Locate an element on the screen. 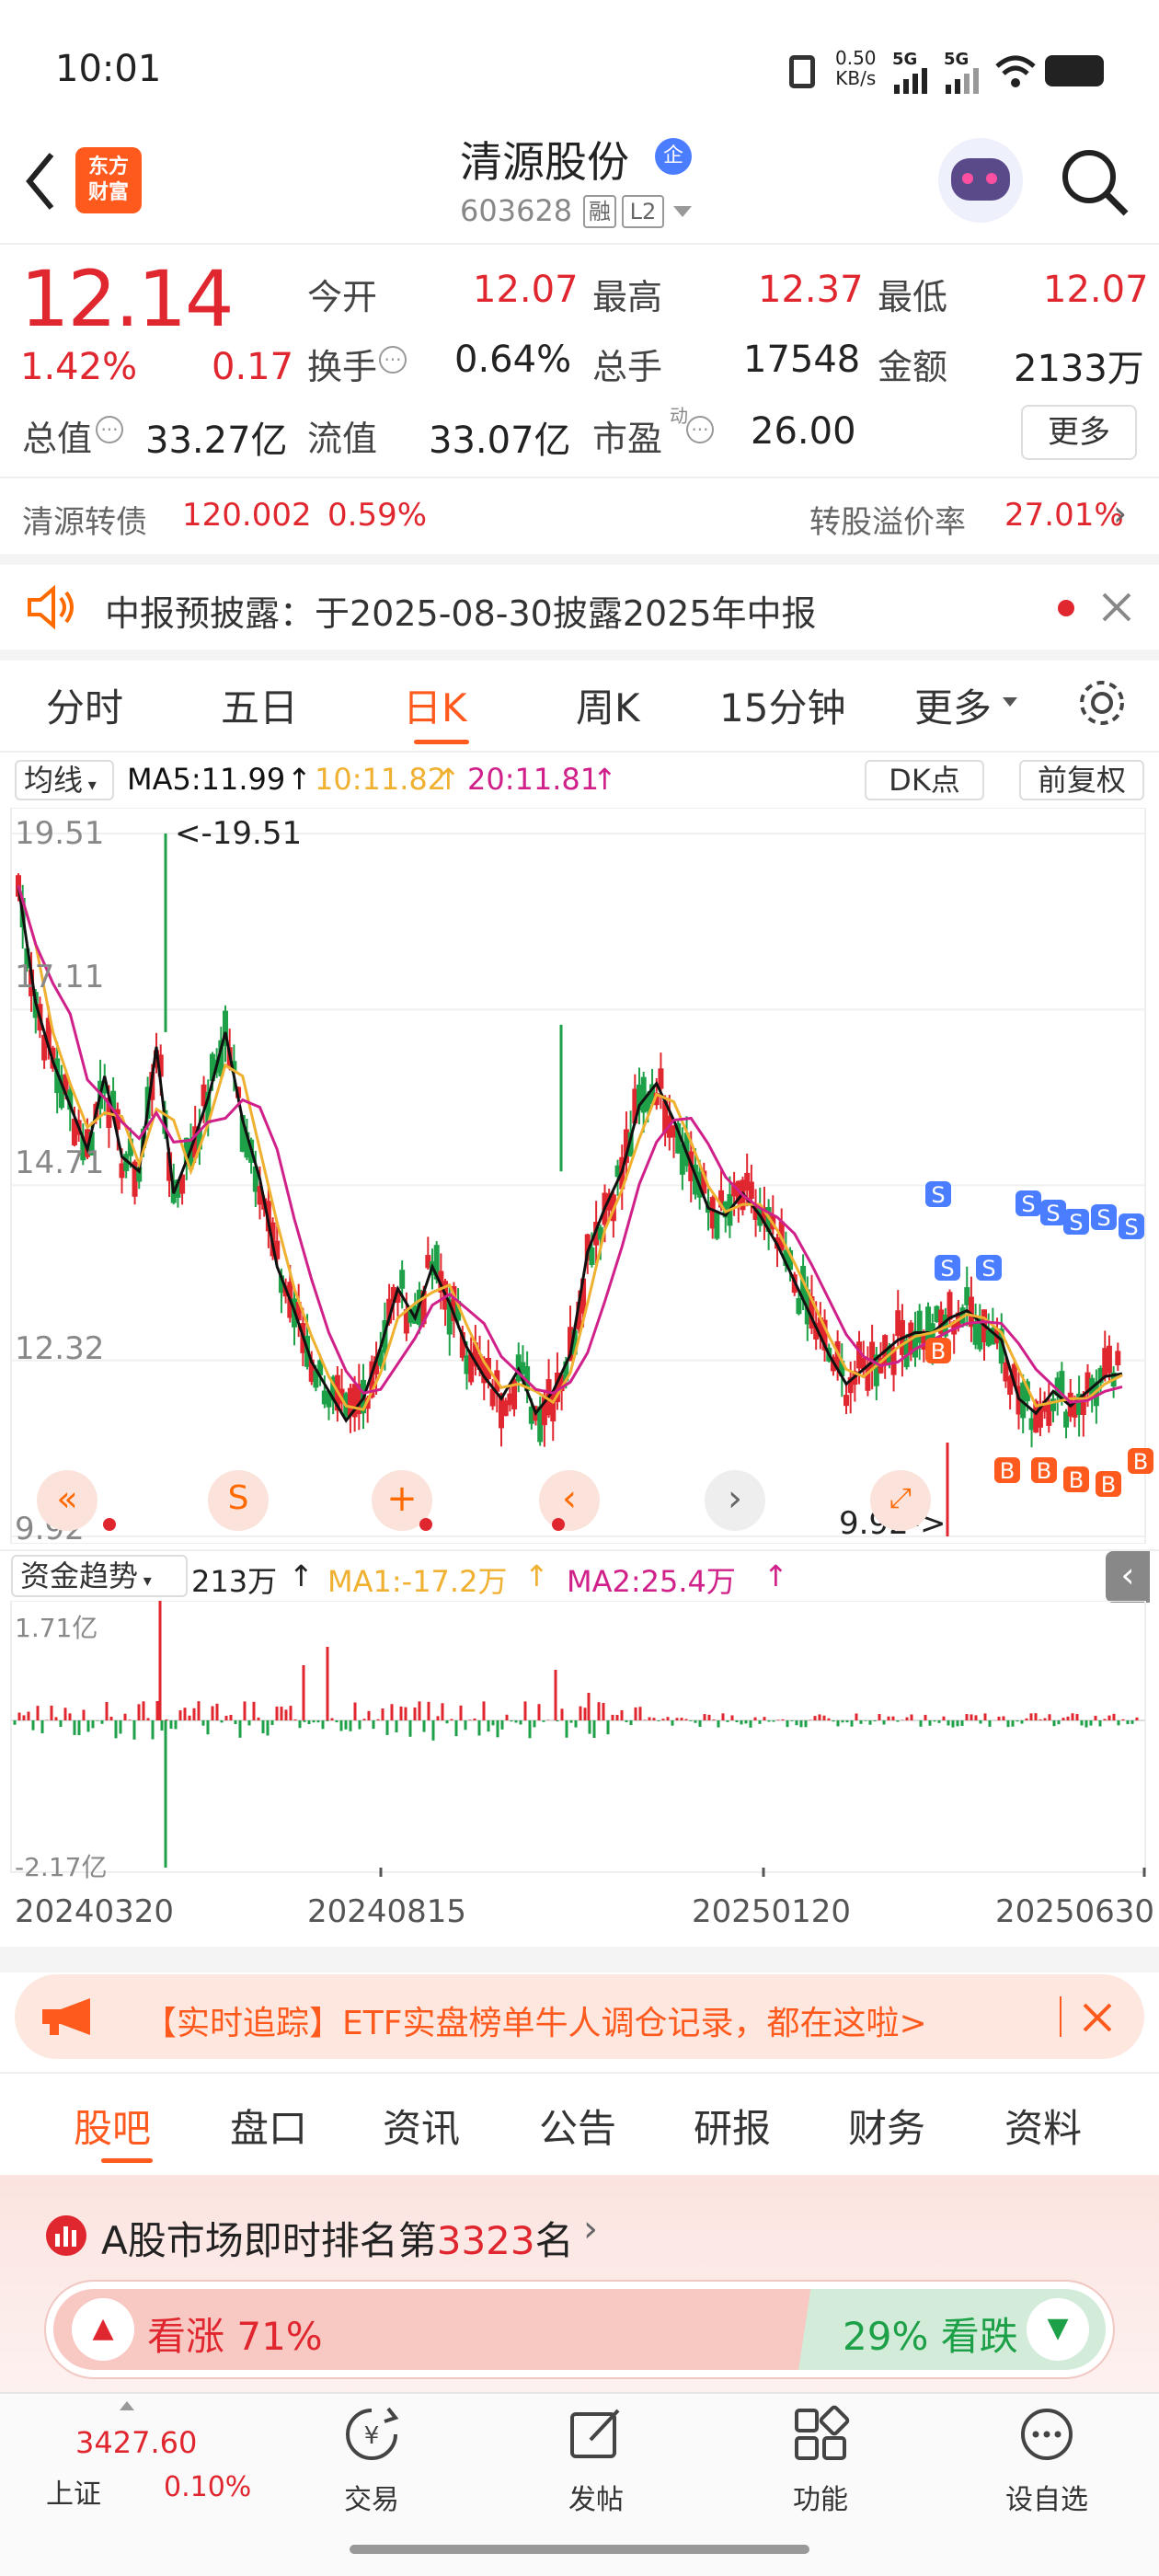 The width and height of the screenshot is (1159, 2576). enterprise-badge: 企 is located at coordinates (673, 156).